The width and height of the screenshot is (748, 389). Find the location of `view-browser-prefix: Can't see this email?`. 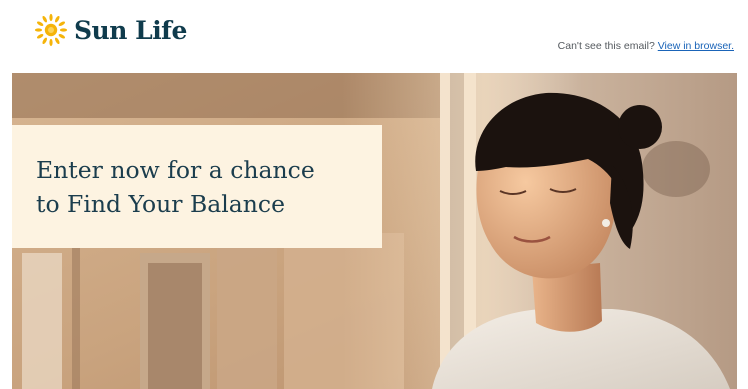

view-browser-prefix: Can't see this email? is located at coordinates (606, 46).